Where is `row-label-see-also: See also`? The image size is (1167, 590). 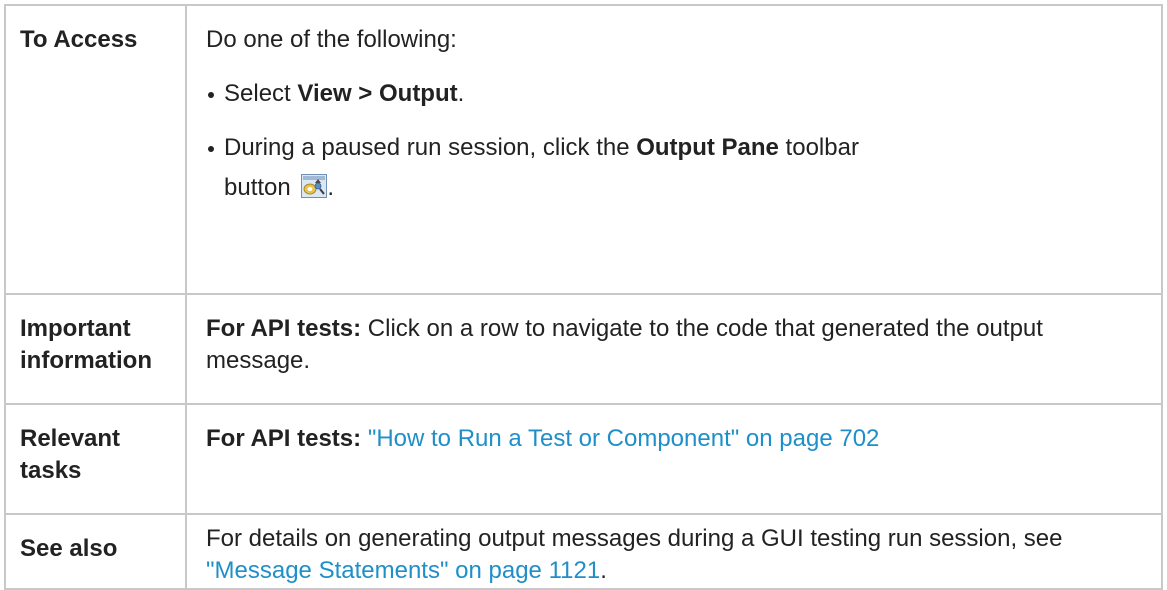 row-label-see-also: See also is located at coordinates (95, 551).